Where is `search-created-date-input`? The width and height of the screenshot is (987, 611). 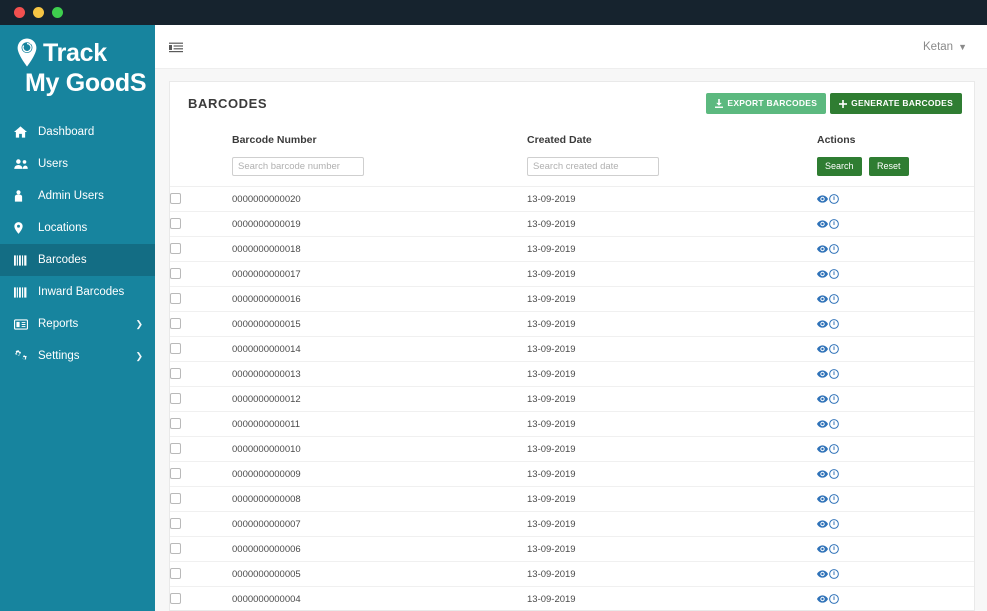 search-created-date-input is located at coordinates (593, 166).